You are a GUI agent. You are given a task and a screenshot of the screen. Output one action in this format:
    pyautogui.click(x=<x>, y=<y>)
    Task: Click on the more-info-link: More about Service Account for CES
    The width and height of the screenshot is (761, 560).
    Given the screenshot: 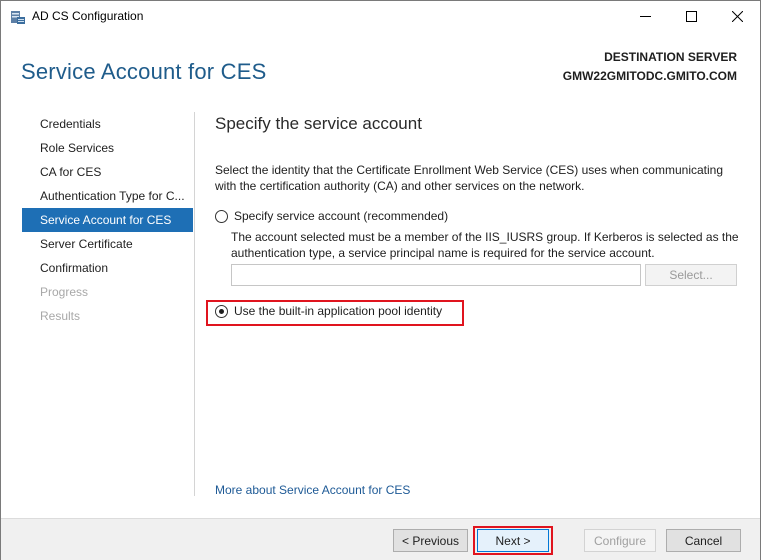 What is the action you would take?
    pyautogui.click(x=312, y=490)
    